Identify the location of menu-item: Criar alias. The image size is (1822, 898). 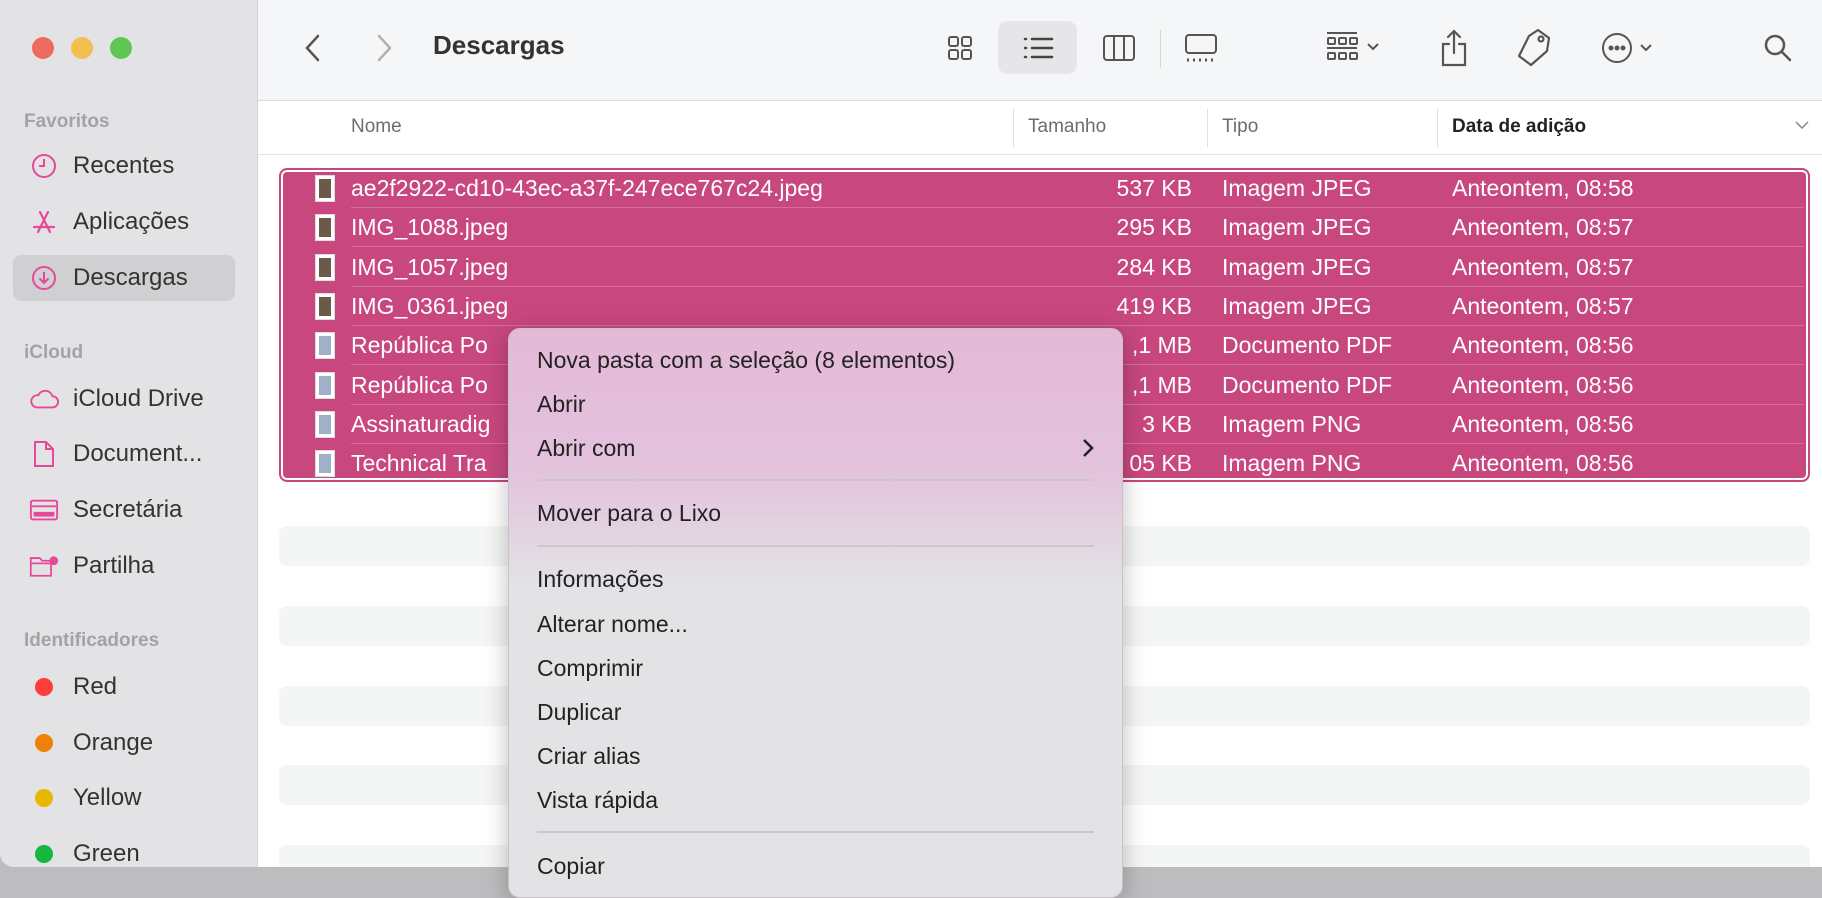
(819, 756).